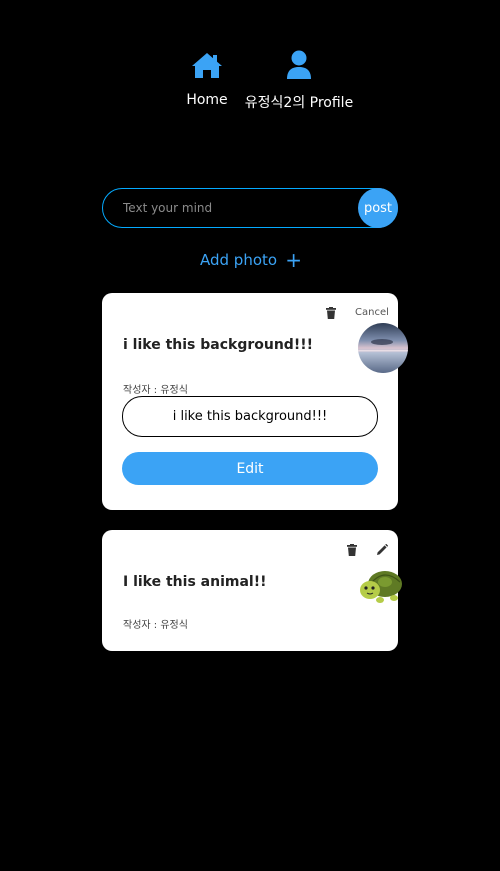  I want to click on cancel-button: Cancel, so click(372, 312).